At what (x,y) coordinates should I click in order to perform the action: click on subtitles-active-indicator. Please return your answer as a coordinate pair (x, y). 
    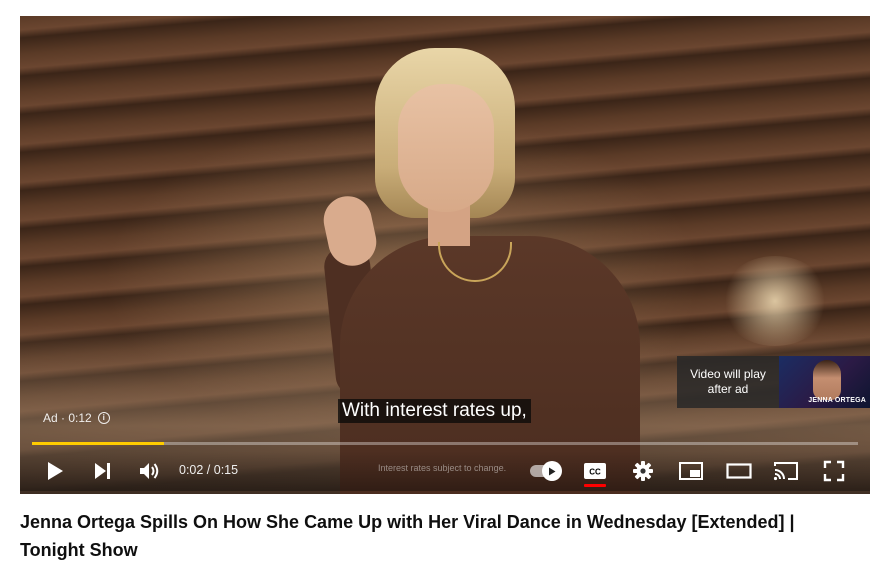
    Looking at the image, I should click on (595, 485).